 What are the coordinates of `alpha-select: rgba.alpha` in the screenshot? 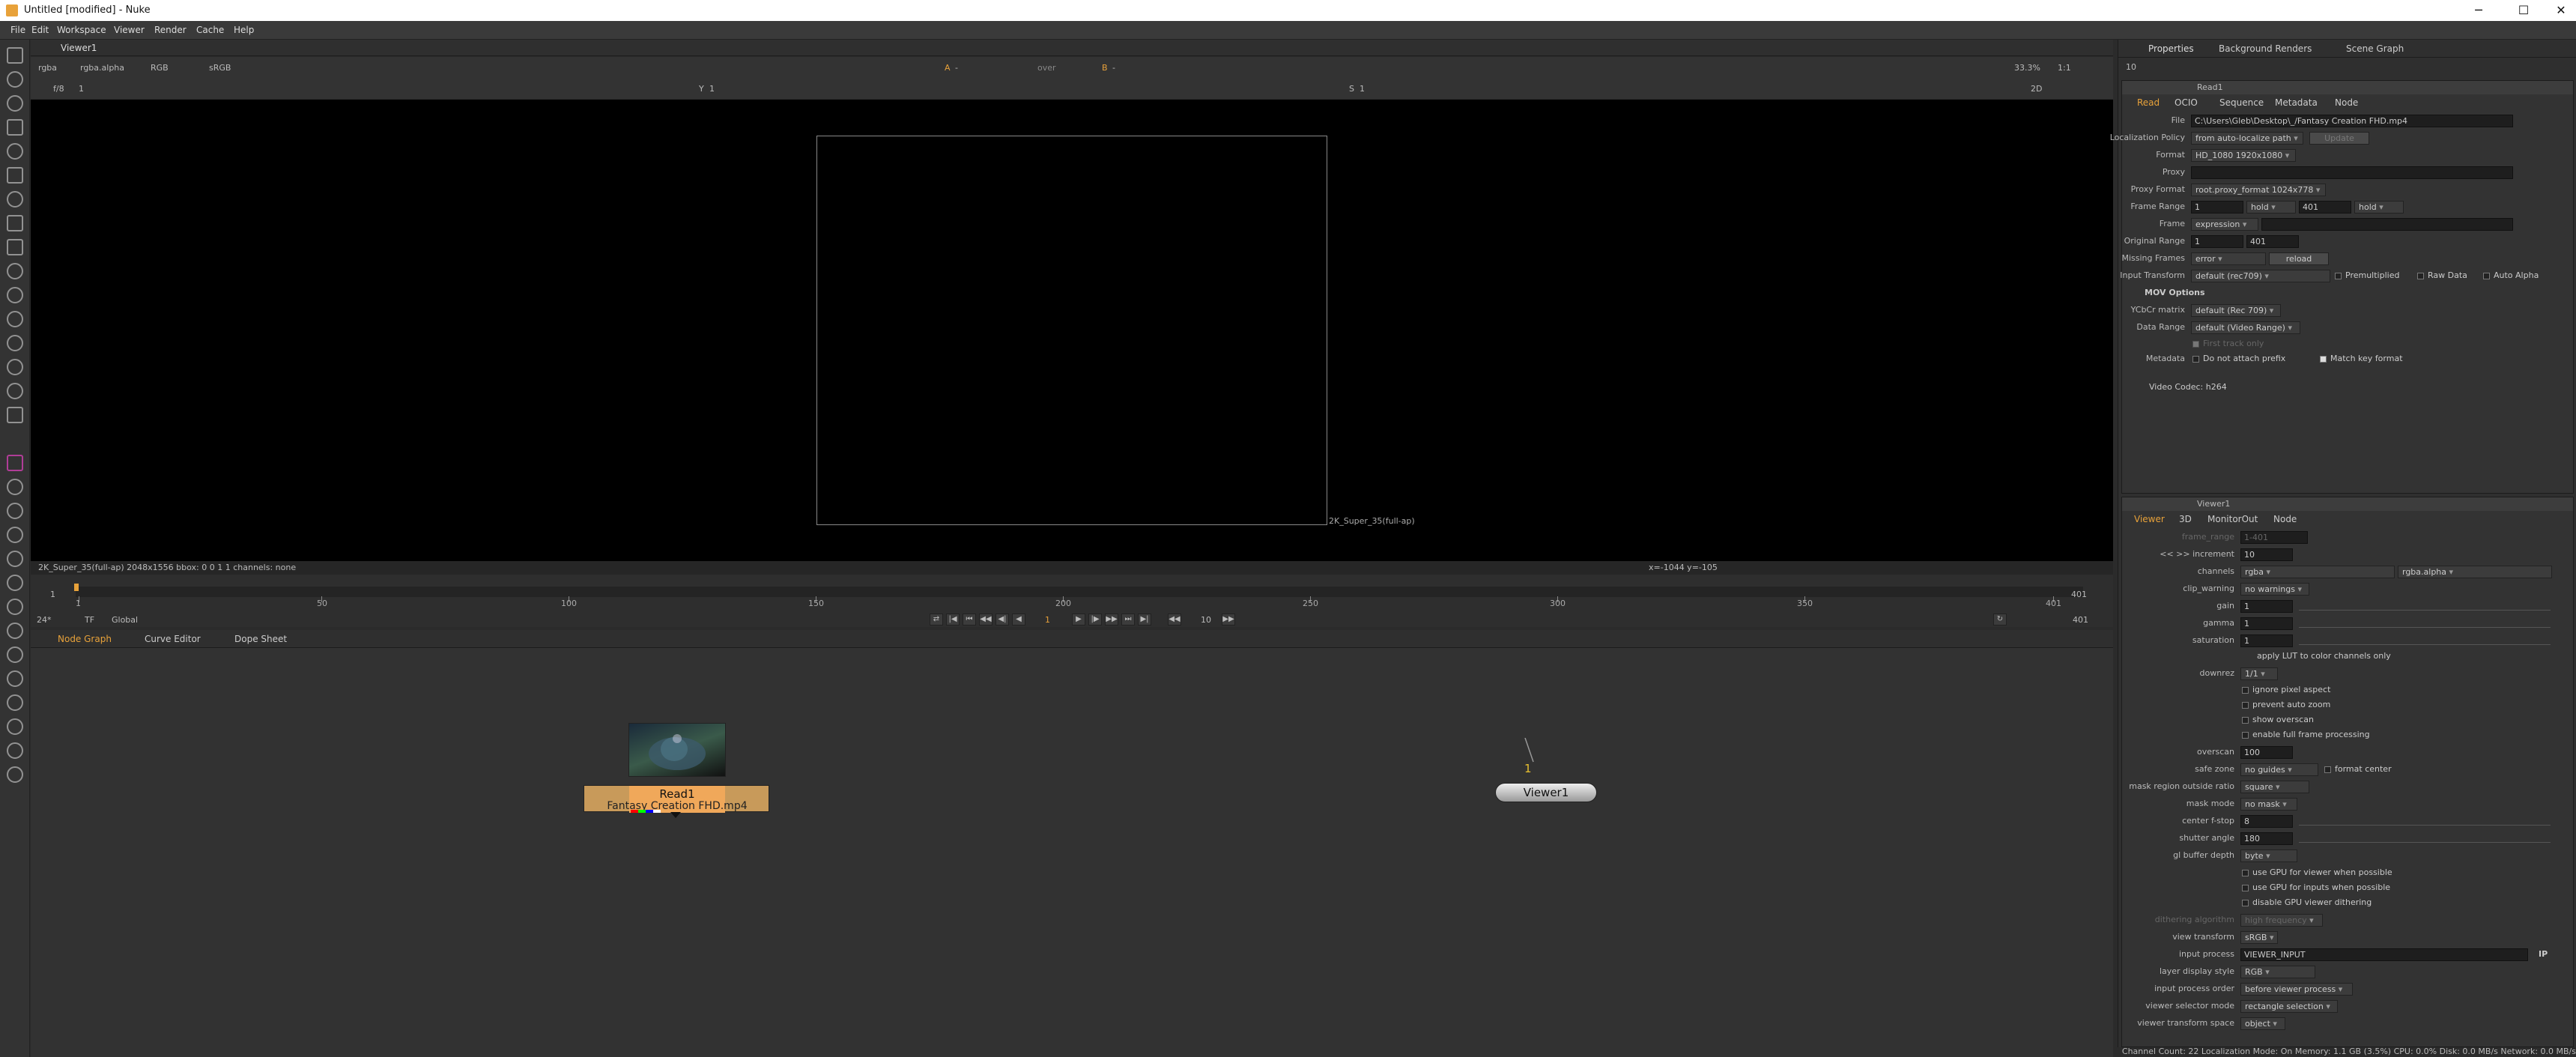 It's located at (102, 68).